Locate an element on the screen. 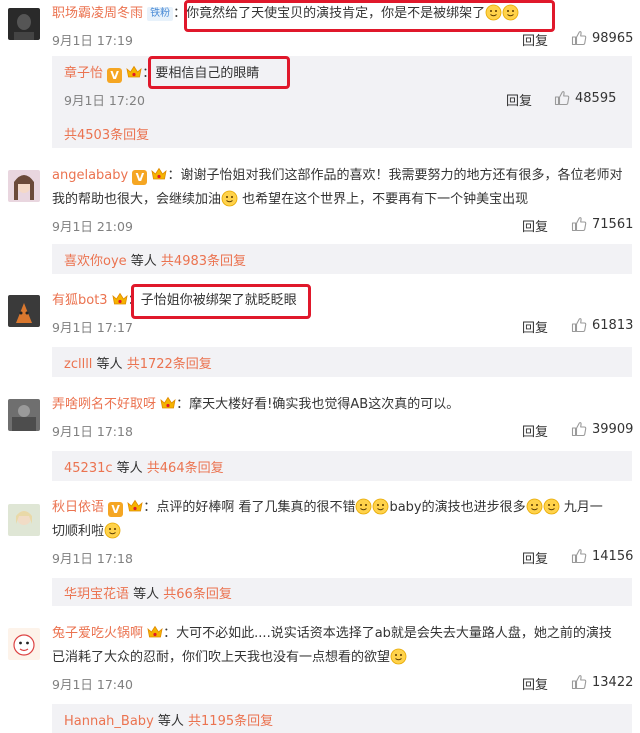 The width and height of the screenshot is (640, 733). sub-reply-text: 要相信自己的眼睛 is located at coordinates (207, 73).